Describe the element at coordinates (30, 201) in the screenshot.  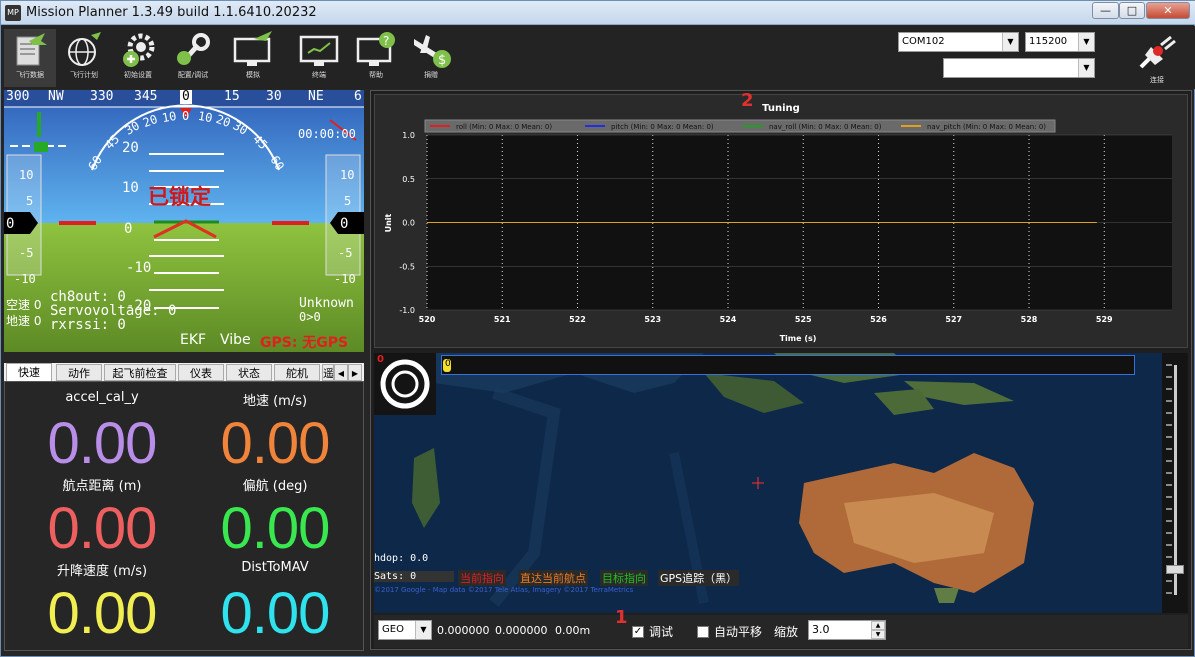
I see `speed-tick: 5` at that location.